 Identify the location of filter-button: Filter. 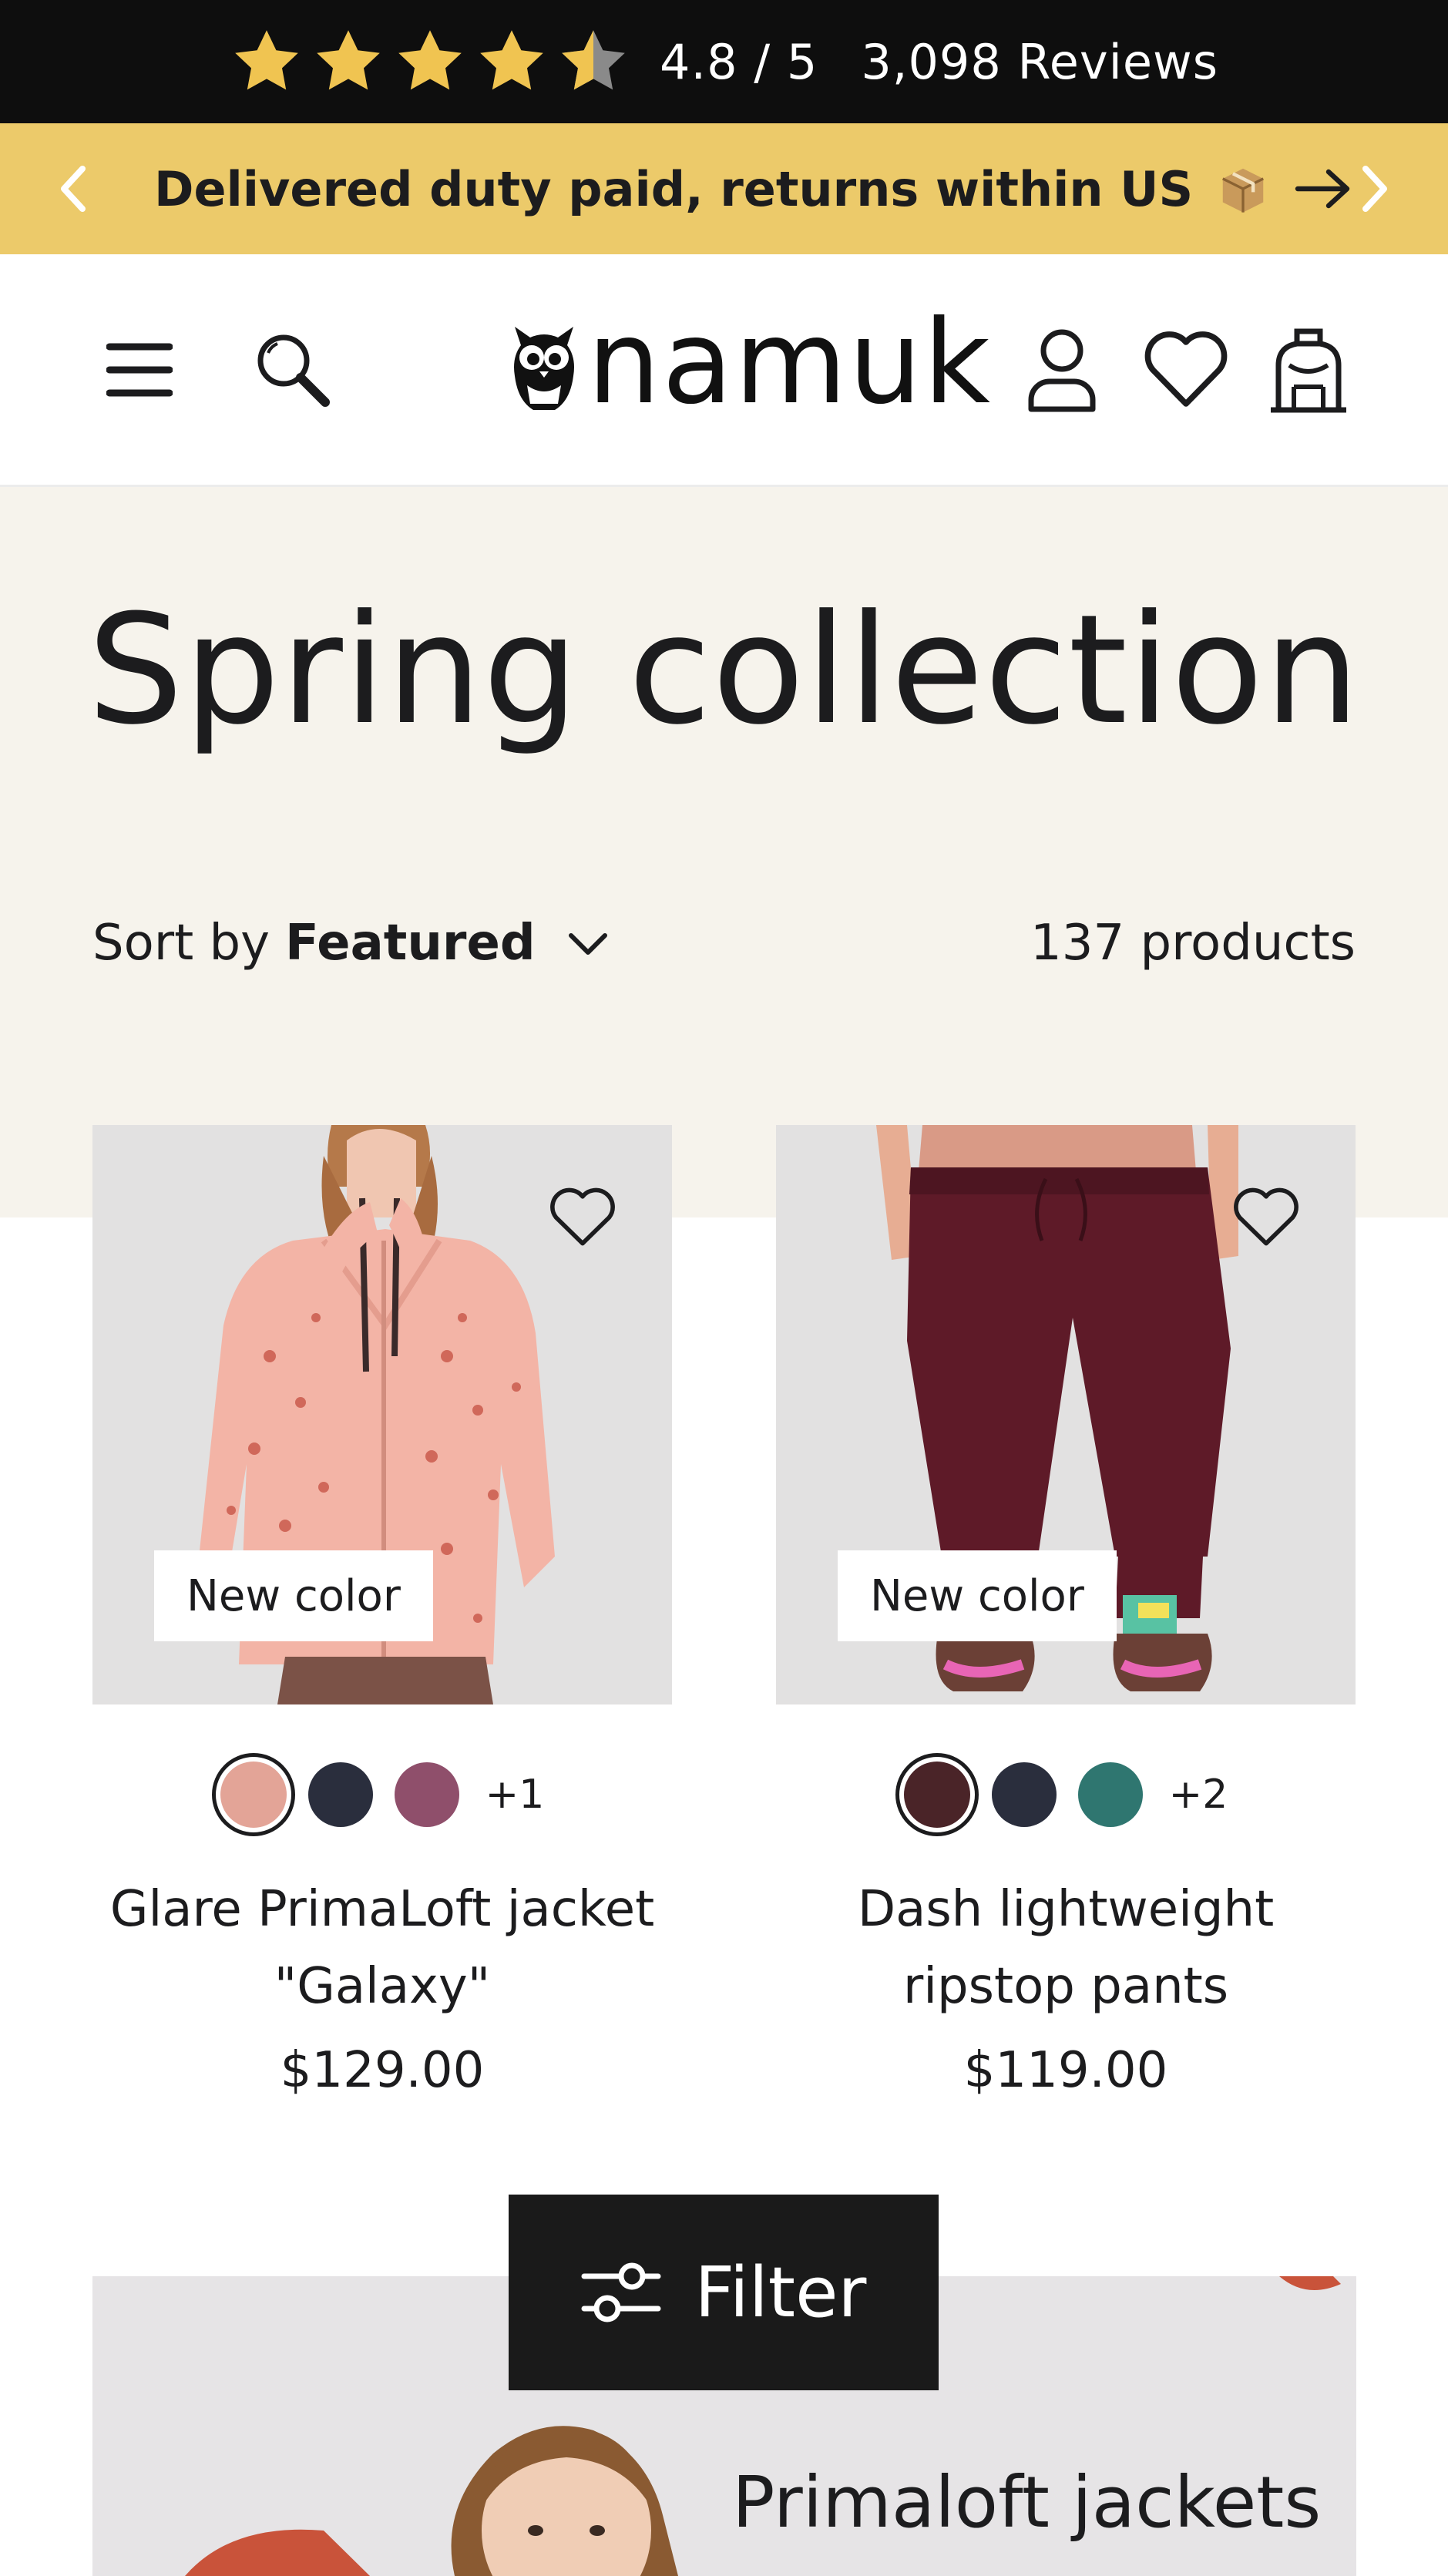
(724, 2292).